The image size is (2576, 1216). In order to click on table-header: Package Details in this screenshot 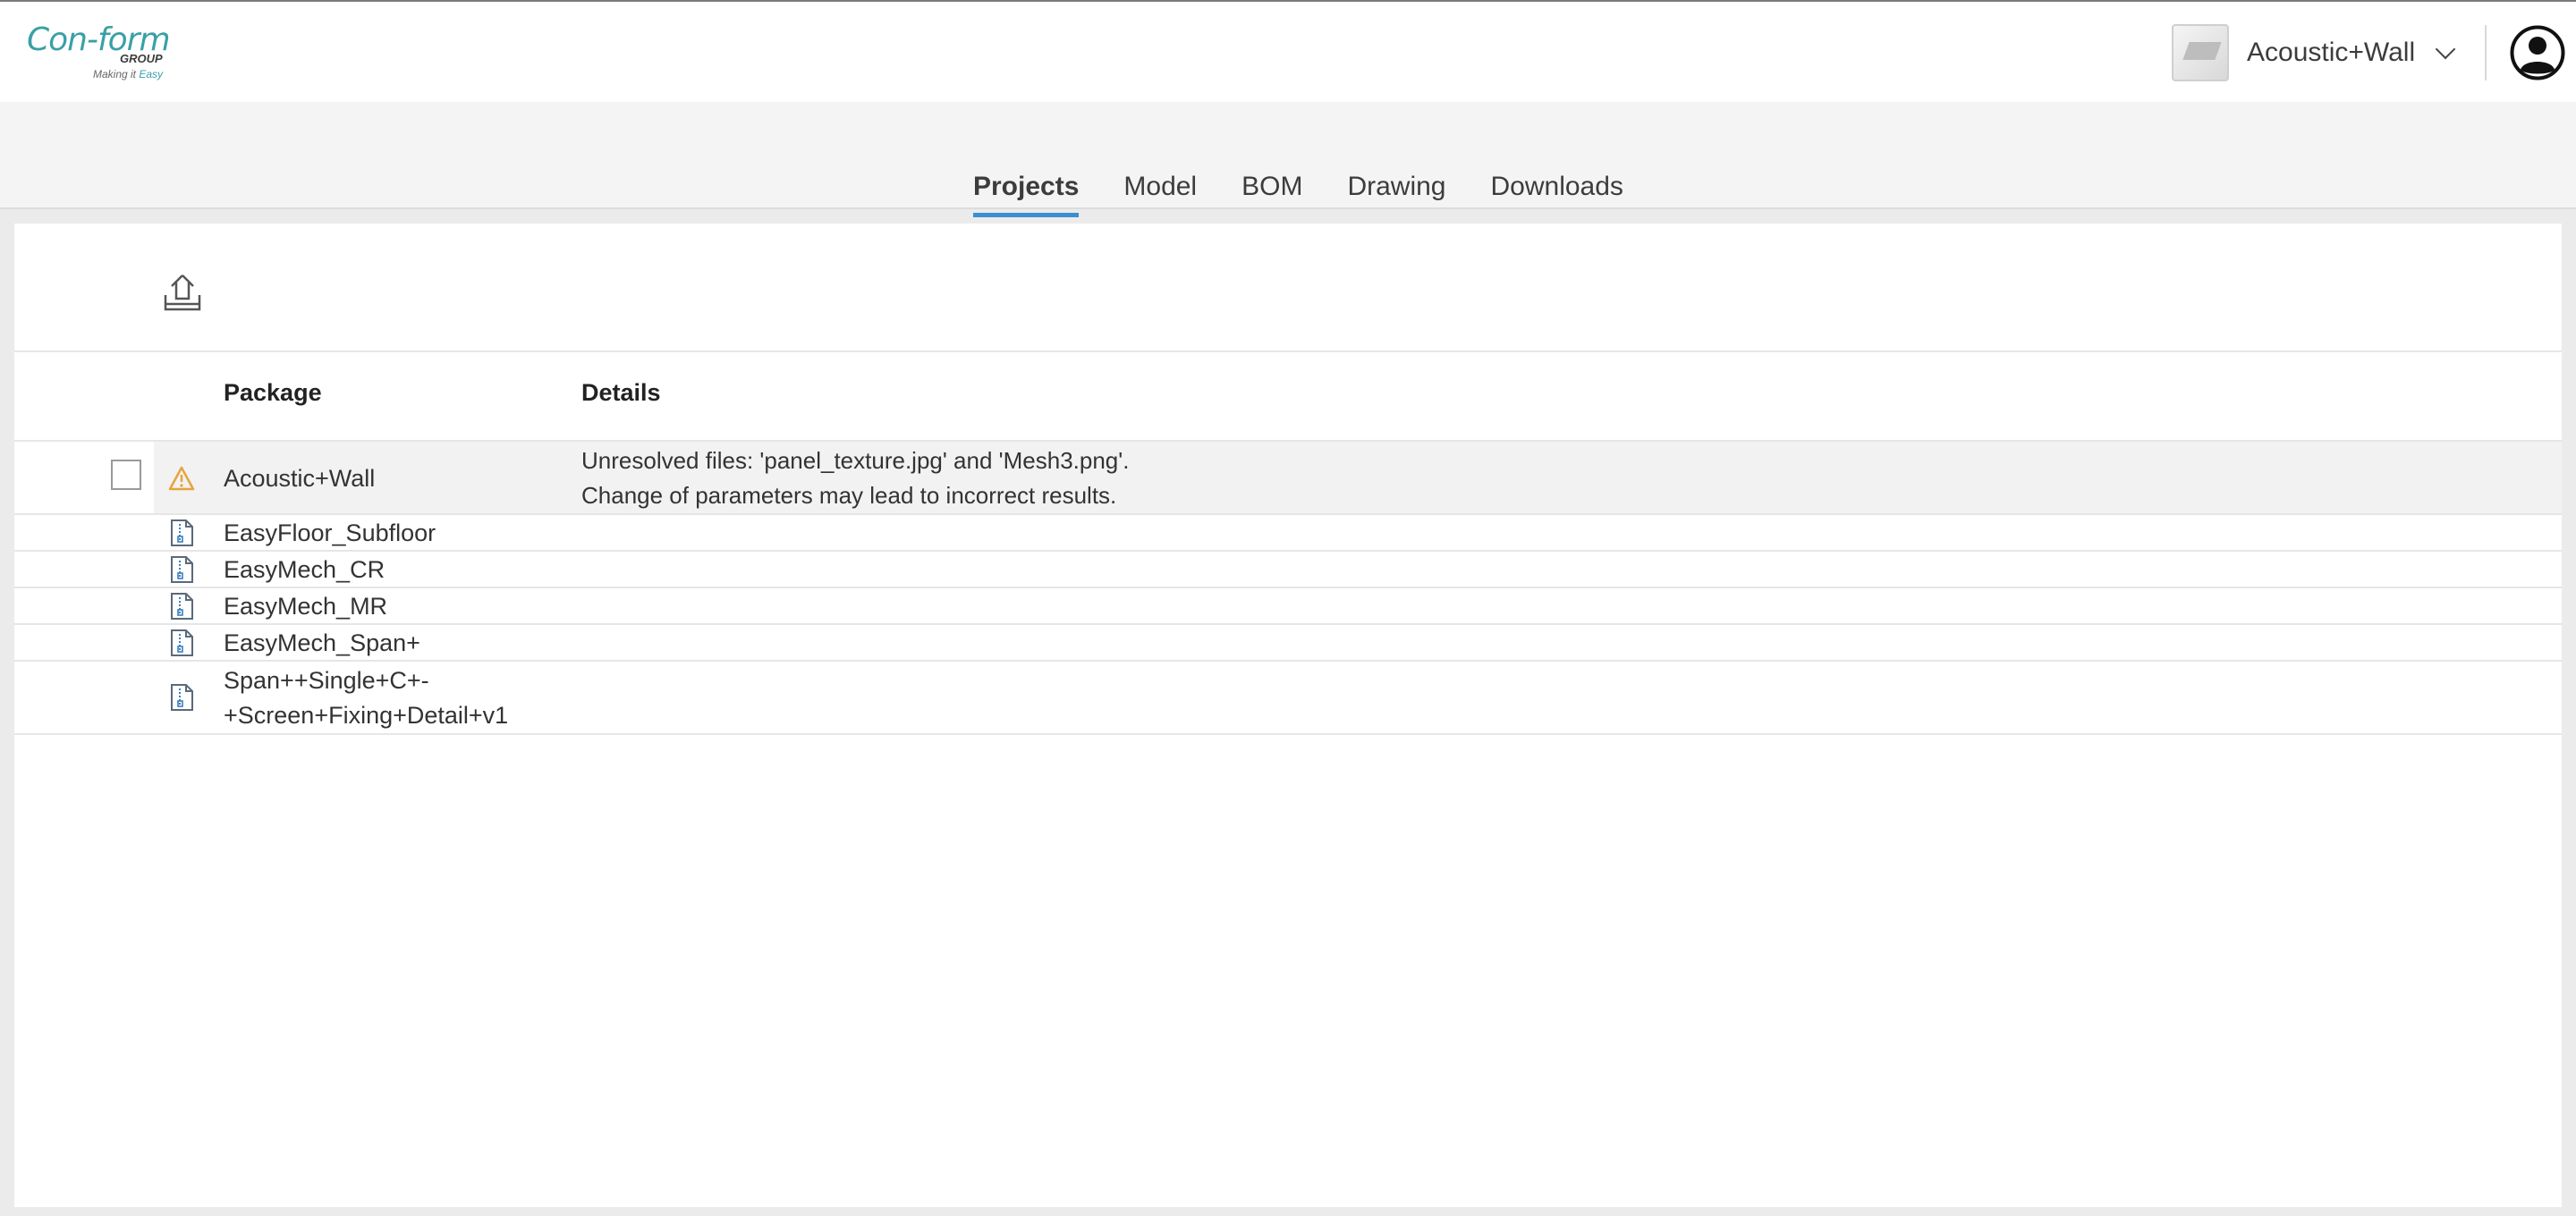, I will do `click(1288, 397)`.